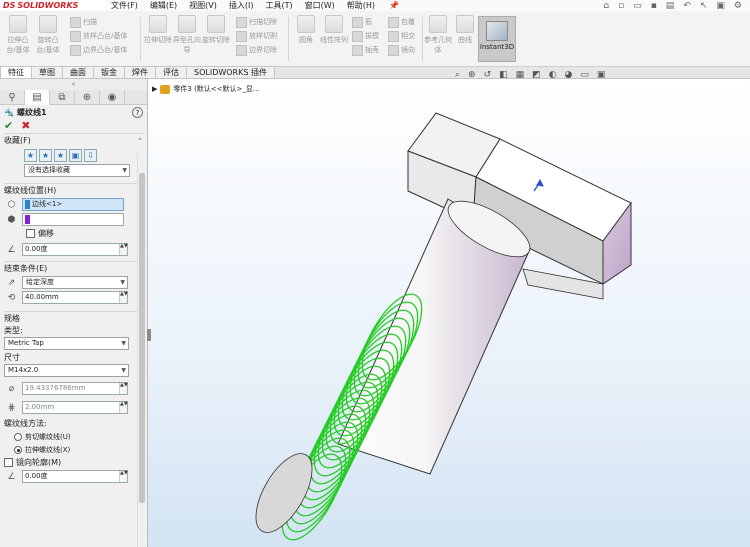 The height and width of the screenshot is (547, 750). I want to click on tab-features: 特征, so click(16, 72).